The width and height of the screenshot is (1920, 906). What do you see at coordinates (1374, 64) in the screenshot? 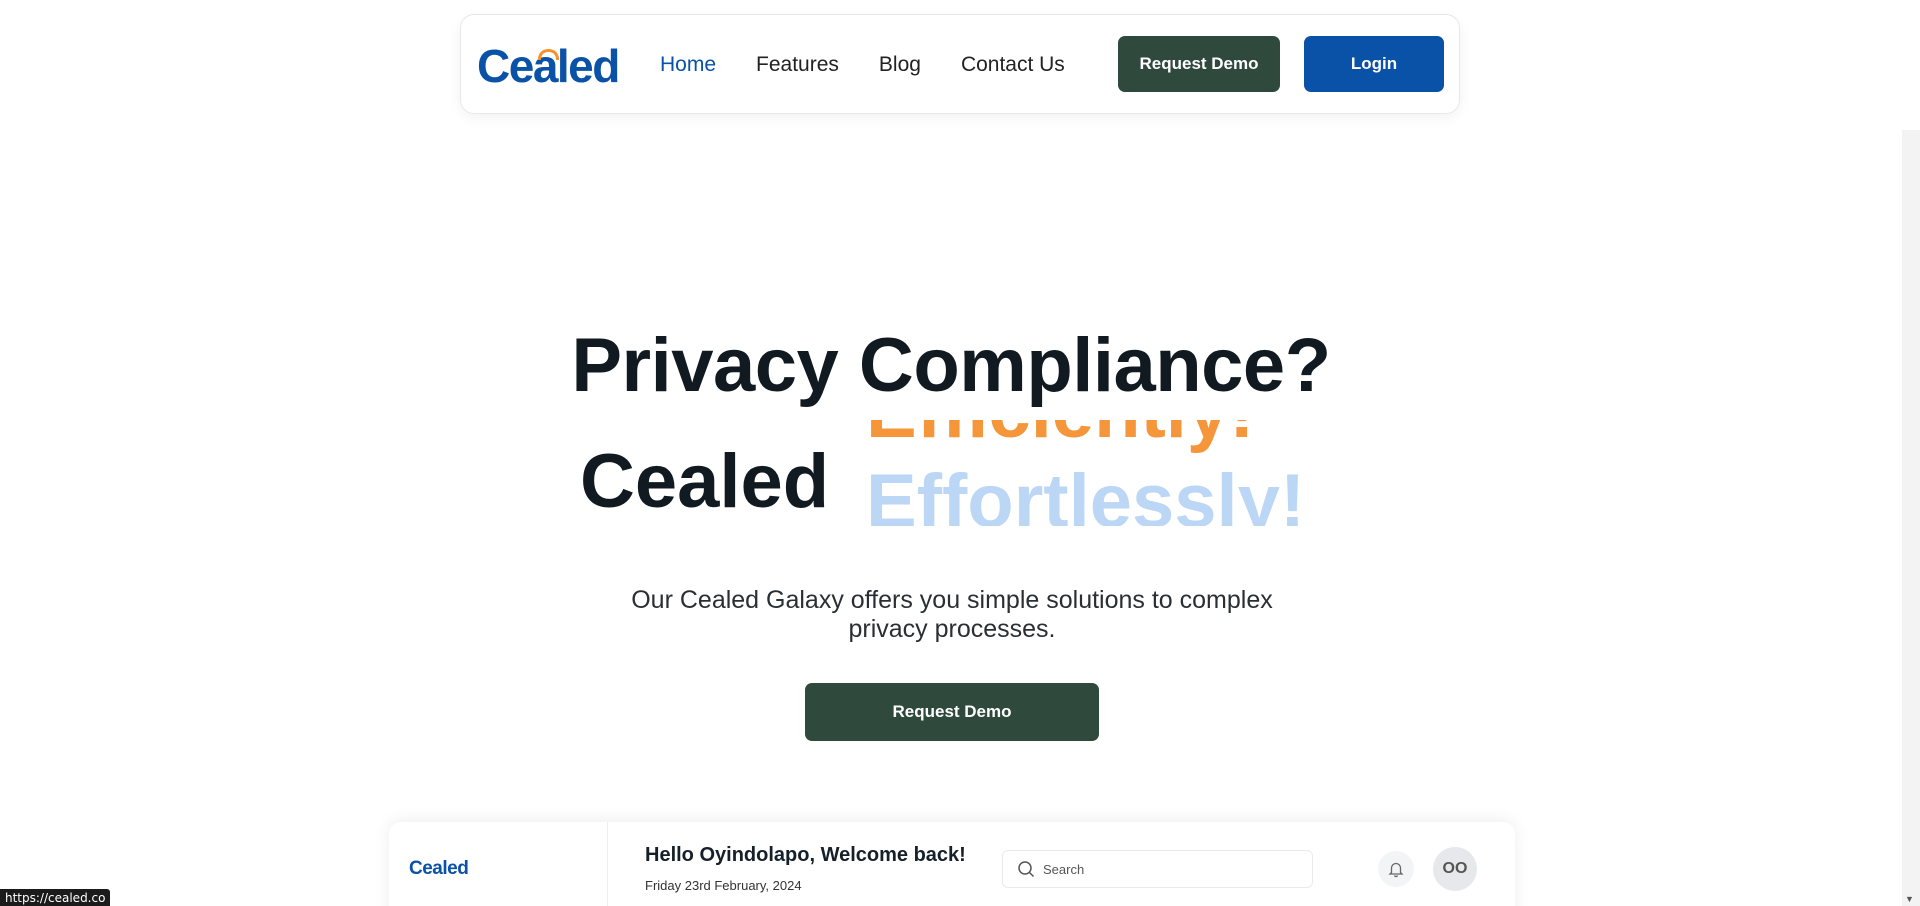
I see `login-button: Login` at bounding box center [1374, 64].